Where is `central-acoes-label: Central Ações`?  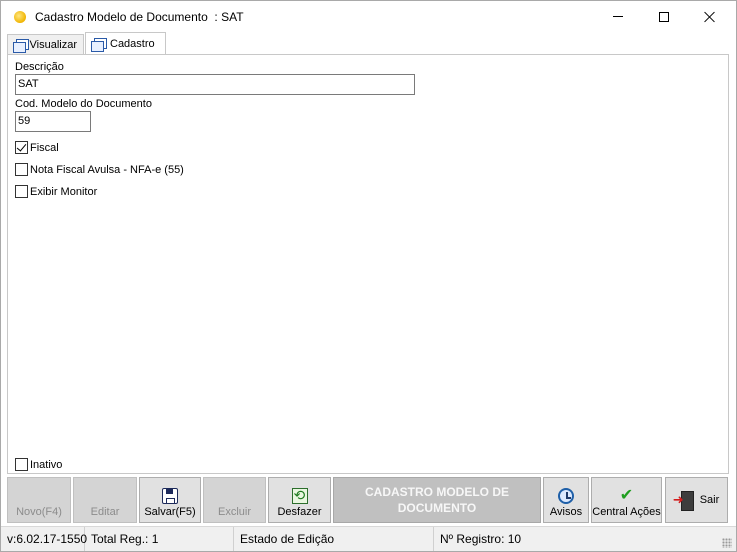 central-acoes-label: Central Ações is located at coordinates (626, 512).